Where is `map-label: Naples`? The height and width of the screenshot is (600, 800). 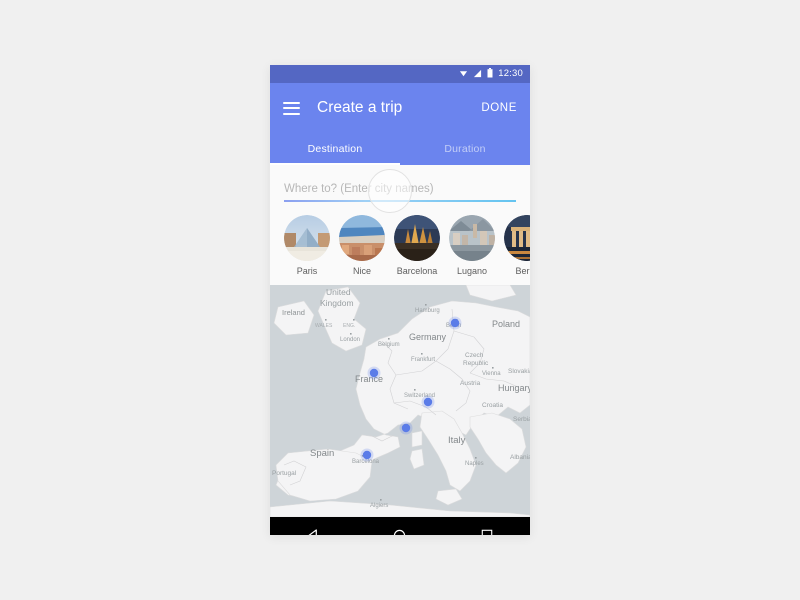
map-label: Naples is located at coordinates (474, 464).